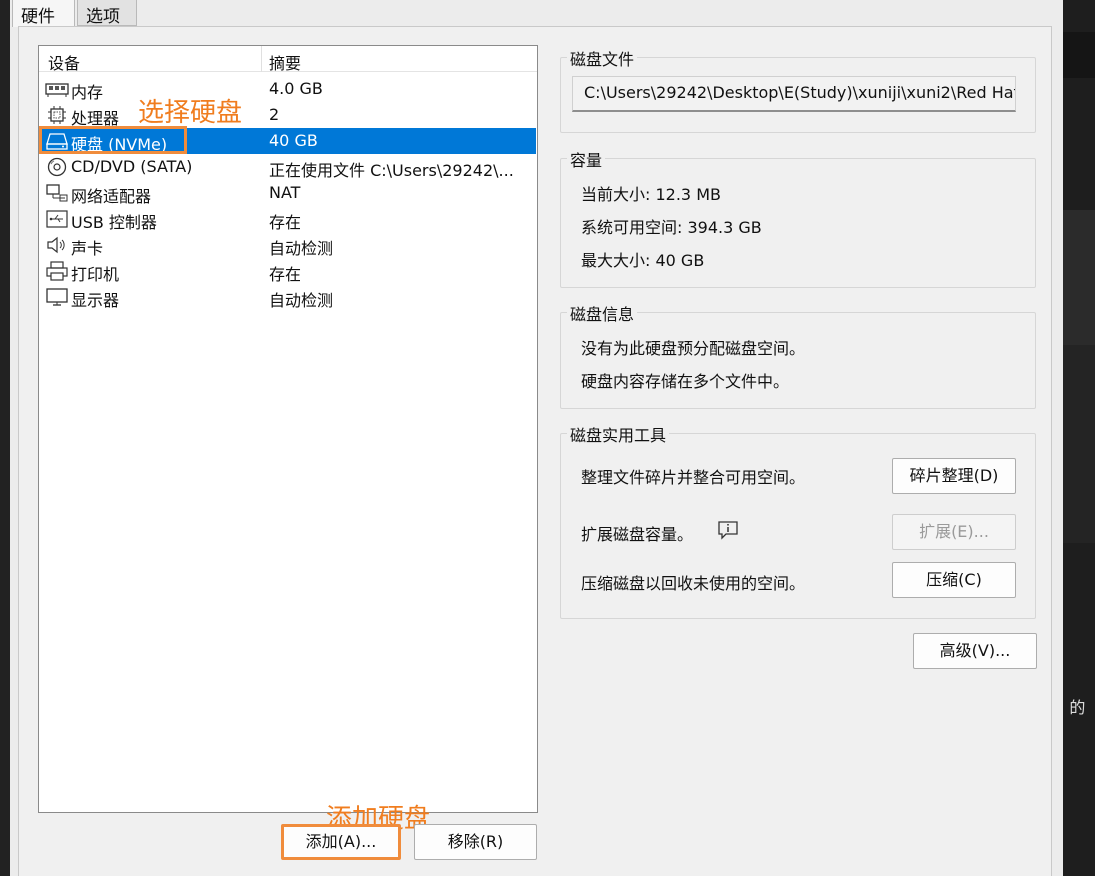  I want to click on usb-icon, so click(57, 219).